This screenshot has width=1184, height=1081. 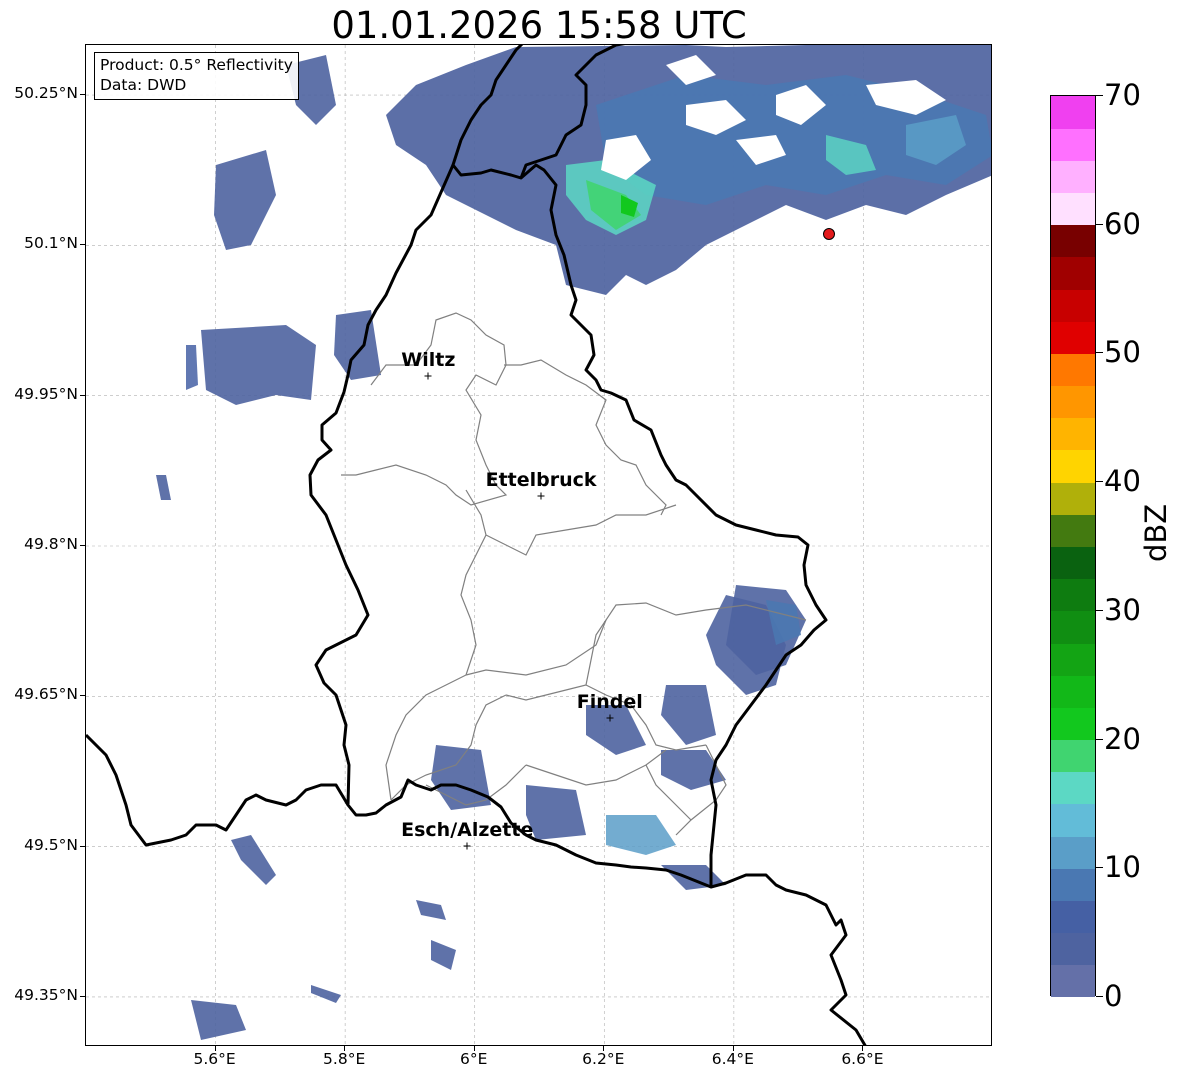 I want to click on colorbar-tick-label: 0, so click(x=1113, y=996).